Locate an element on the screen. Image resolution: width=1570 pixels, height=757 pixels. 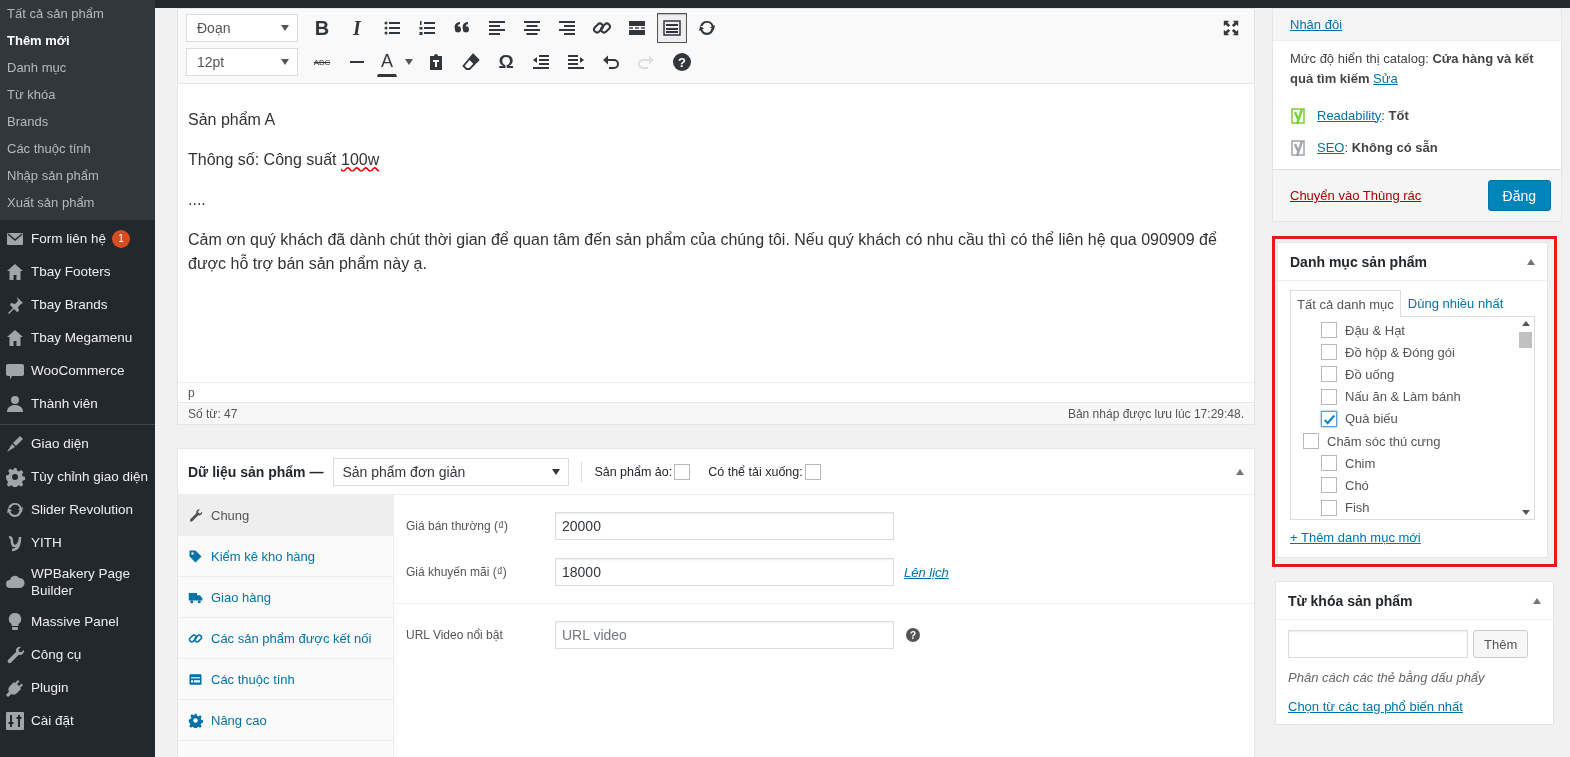
plug-icon is located at coordinates (15, 687).